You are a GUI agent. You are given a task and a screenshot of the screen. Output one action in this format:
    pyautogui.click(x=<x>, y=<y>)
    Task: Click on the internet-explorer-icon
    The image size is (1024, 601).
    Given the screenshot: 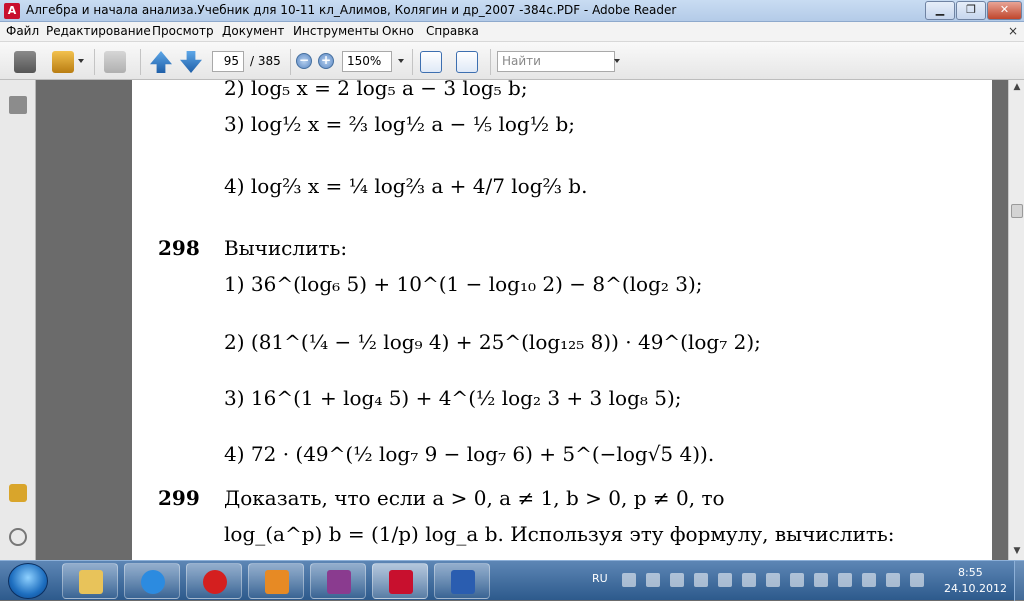 What is the action you would take?
    pyautogui.click(x=153, y=582)
    